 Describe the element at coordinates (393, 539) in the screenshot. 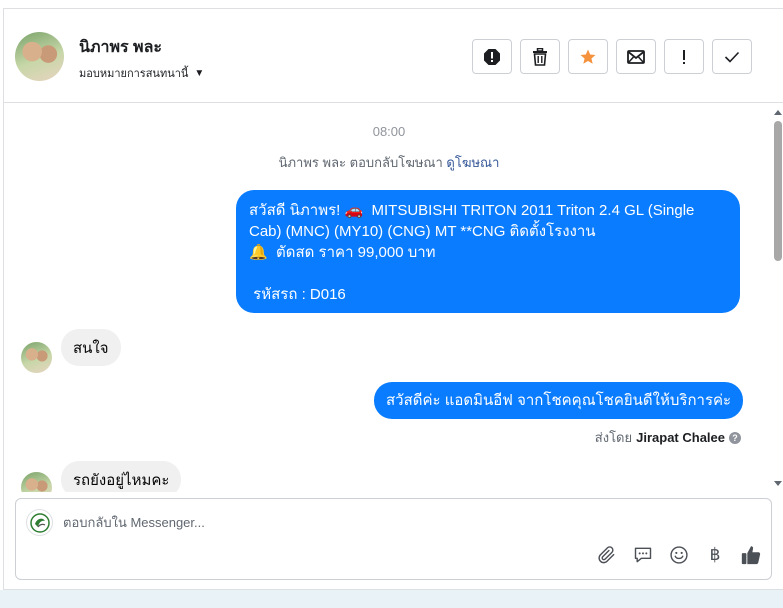

I see `message-composer: ฿` at that location.